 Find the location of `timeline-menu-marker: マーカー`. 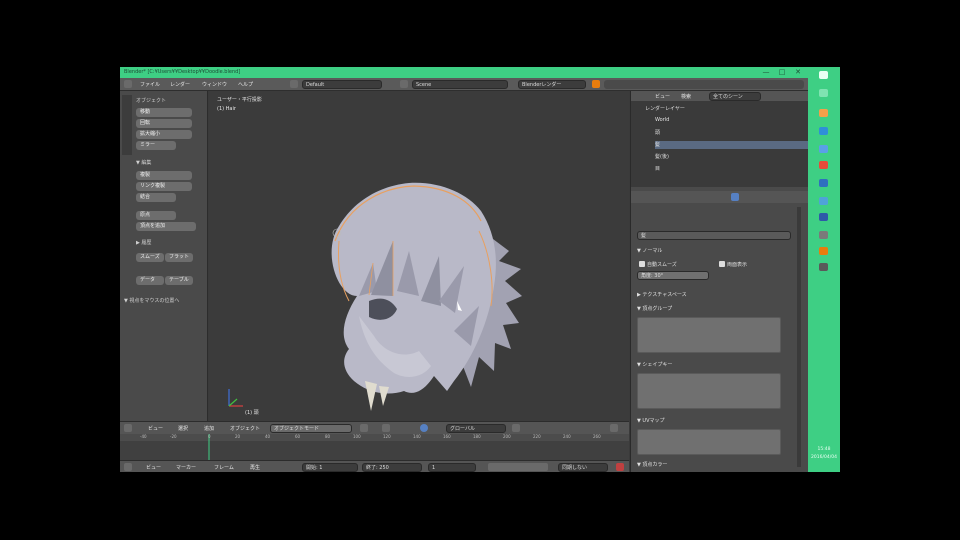

timeline-menu-marker: マーカー is located at coordinates (186, 467).